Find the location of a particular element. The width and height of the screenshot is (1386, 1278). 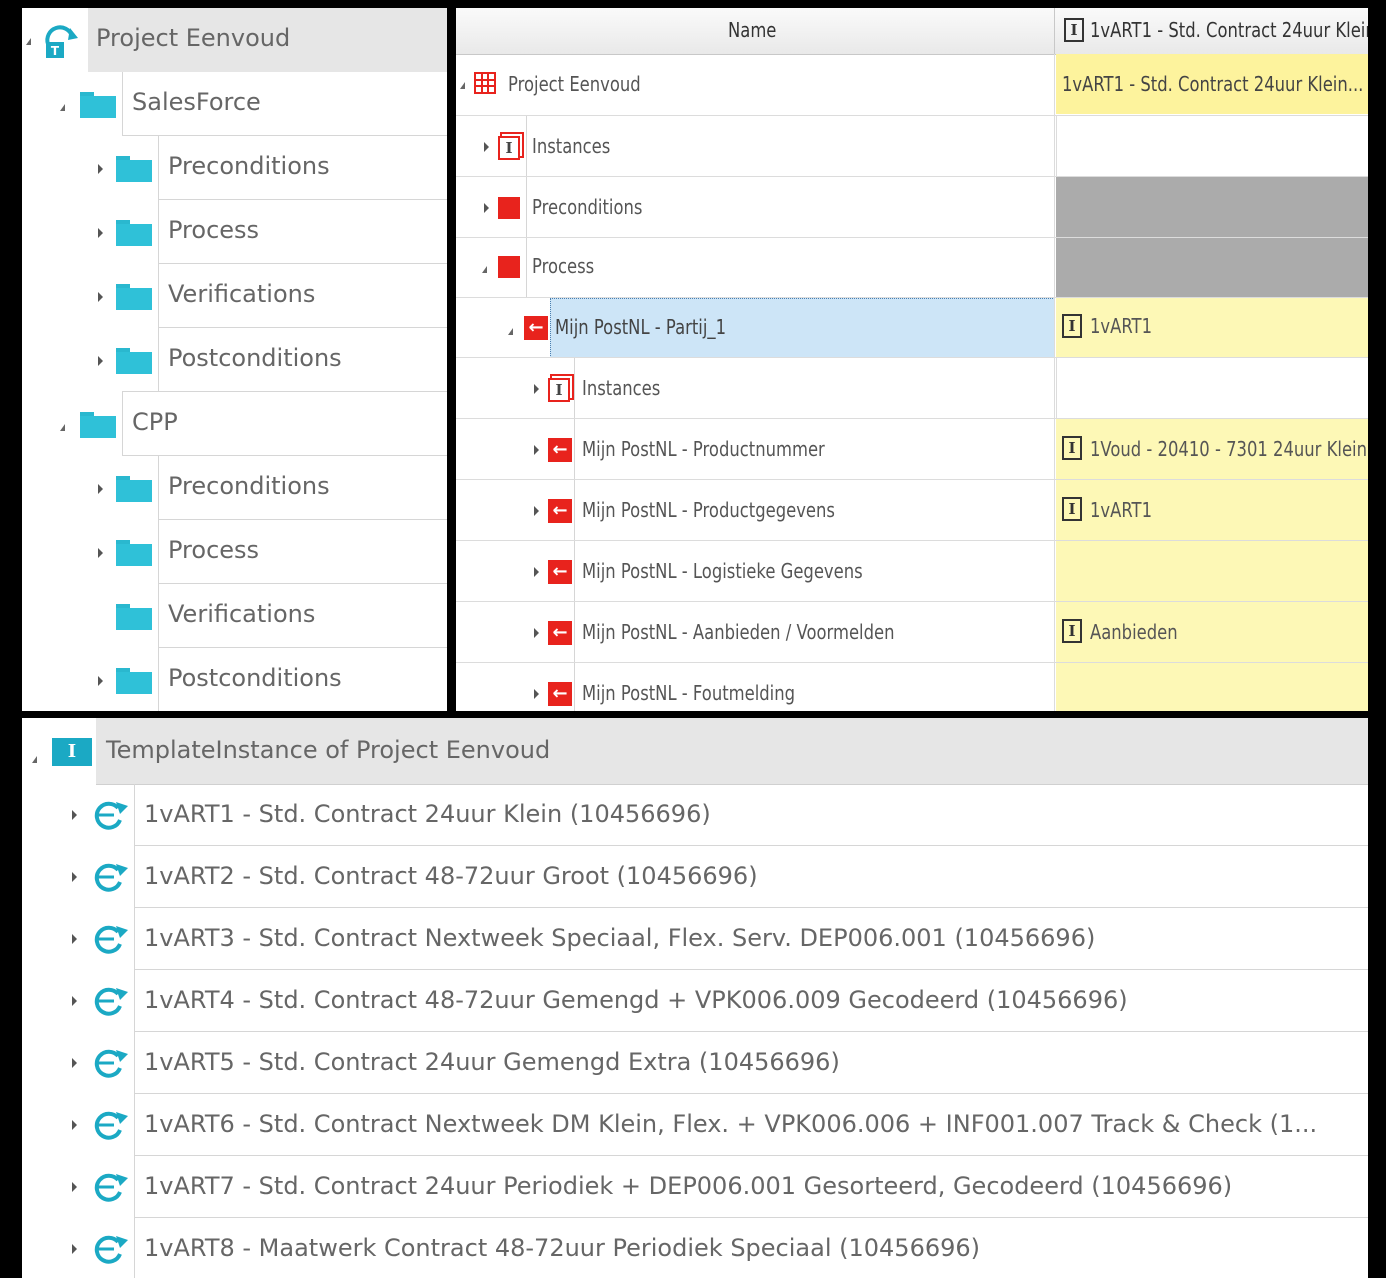

template-instance-icon: I is located at coordinates (72, 752).